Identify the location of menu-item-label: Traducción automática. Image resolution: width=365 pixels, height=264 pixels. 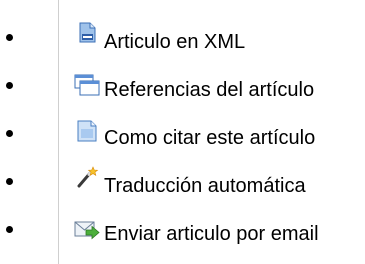
(205, 186).